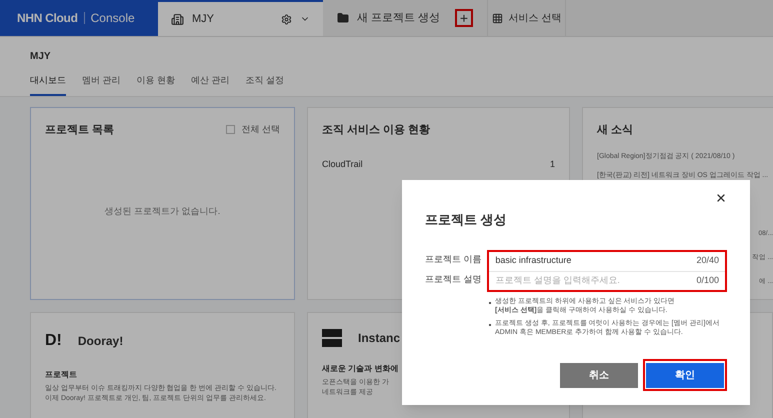 The image size is (773, 418). What do you see at coordinates (48, 85) in the screenshot?
I see `nav-tab: 대시보드` at bounding box center [48, 85].